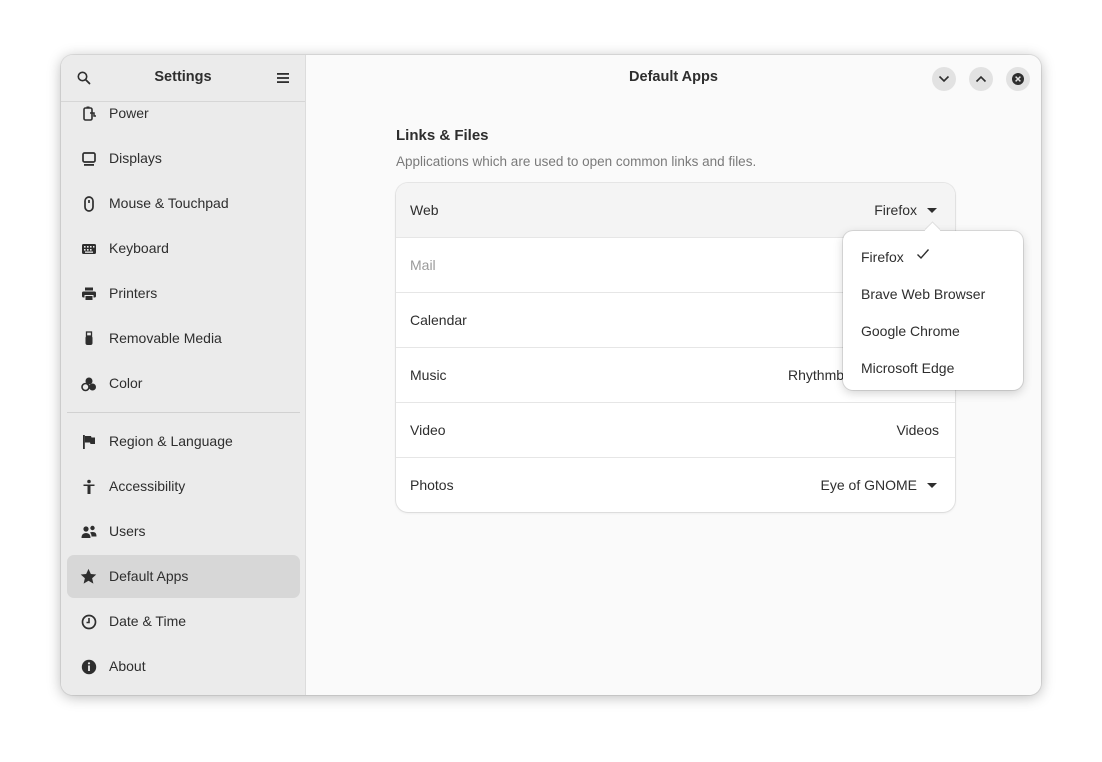  What do you see at coordinates (675, 485) in the screenshot?
I see `row-photos: Photos Eye of GNOME` at bounding box center [675, 485].